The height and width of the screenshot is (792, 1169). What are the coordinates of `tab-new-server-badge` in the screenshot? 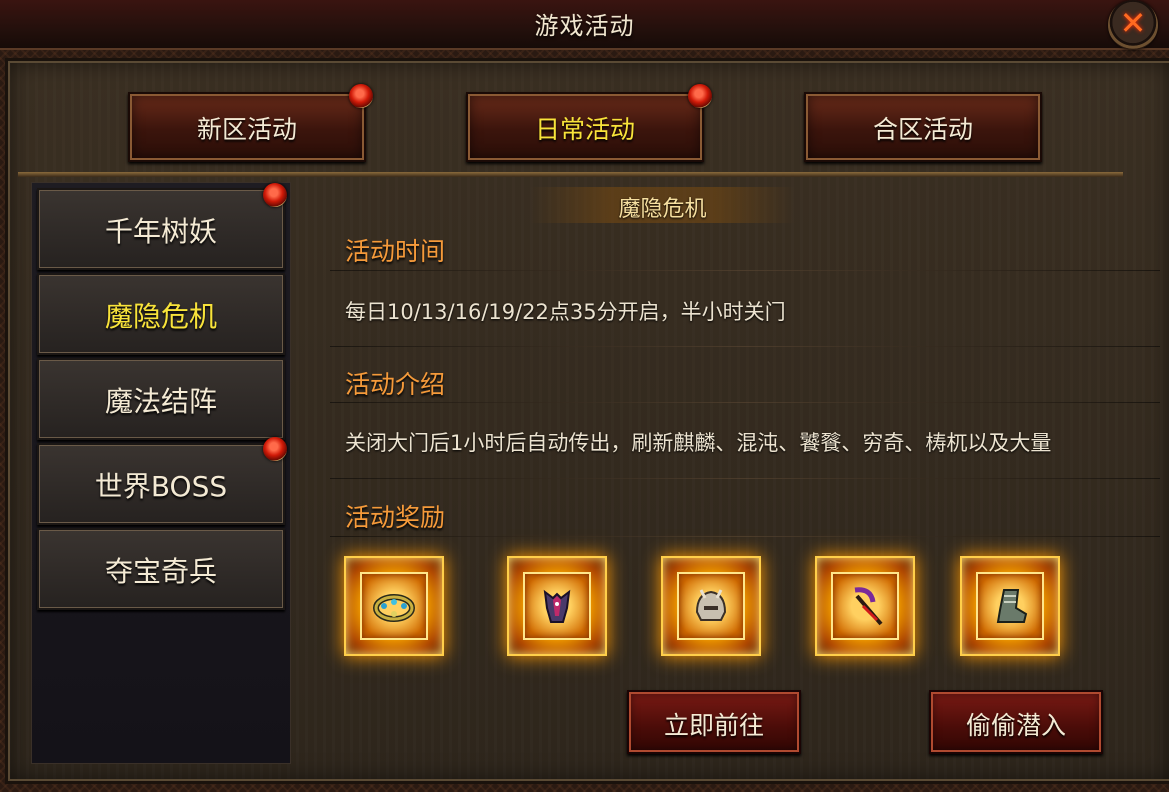 It's located at (361, 96).